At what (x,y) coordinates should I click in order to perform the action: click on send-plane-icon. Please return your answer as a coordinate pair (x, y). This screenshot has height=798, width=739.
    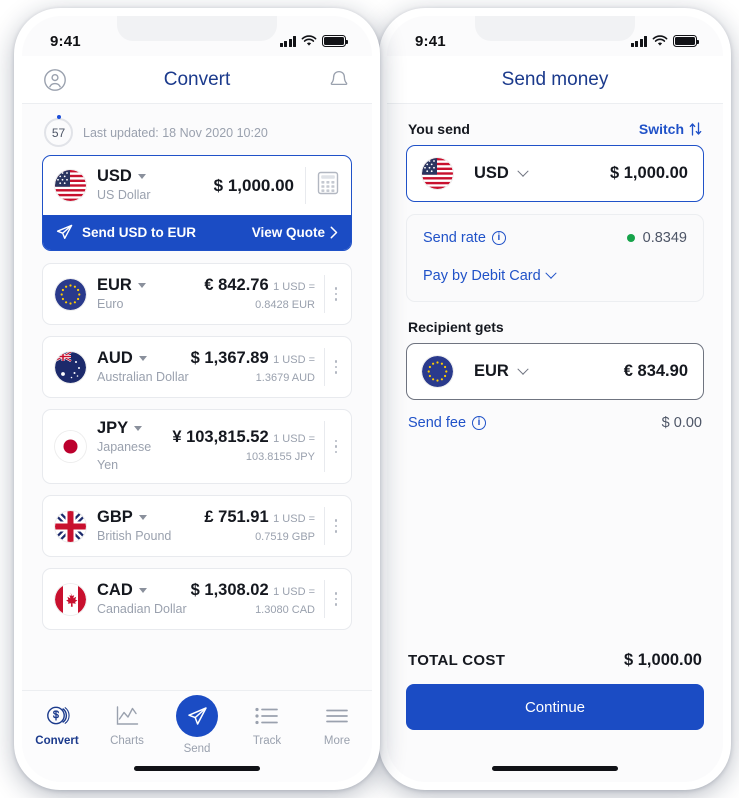
    Looking at the image, I should click on (197, 716).